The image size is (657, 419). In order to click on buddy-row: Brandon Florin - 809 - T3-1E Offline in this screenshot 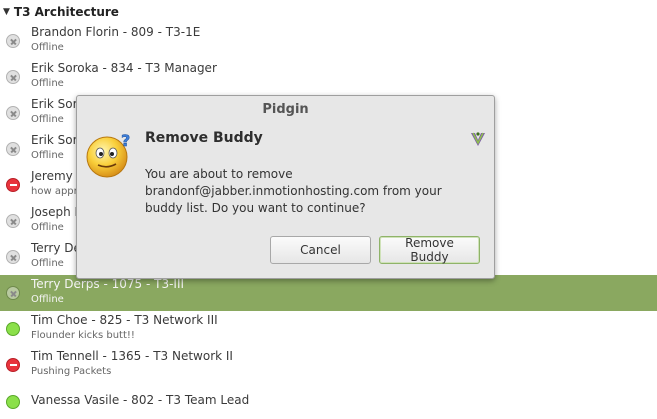, I will do `click(328, 41)`.